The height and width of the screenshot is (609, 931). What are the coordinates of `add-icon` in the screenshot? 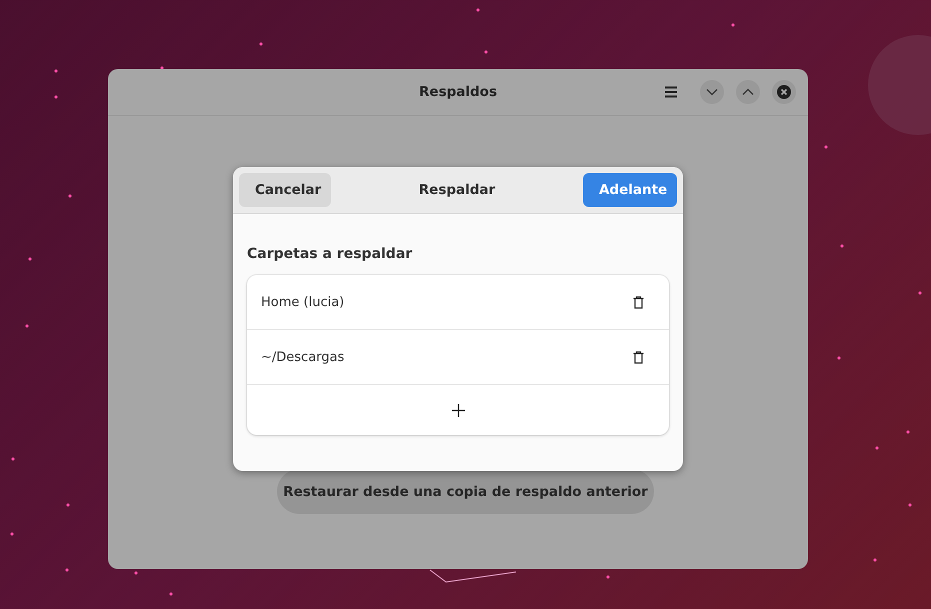 It's located at (458, 410).